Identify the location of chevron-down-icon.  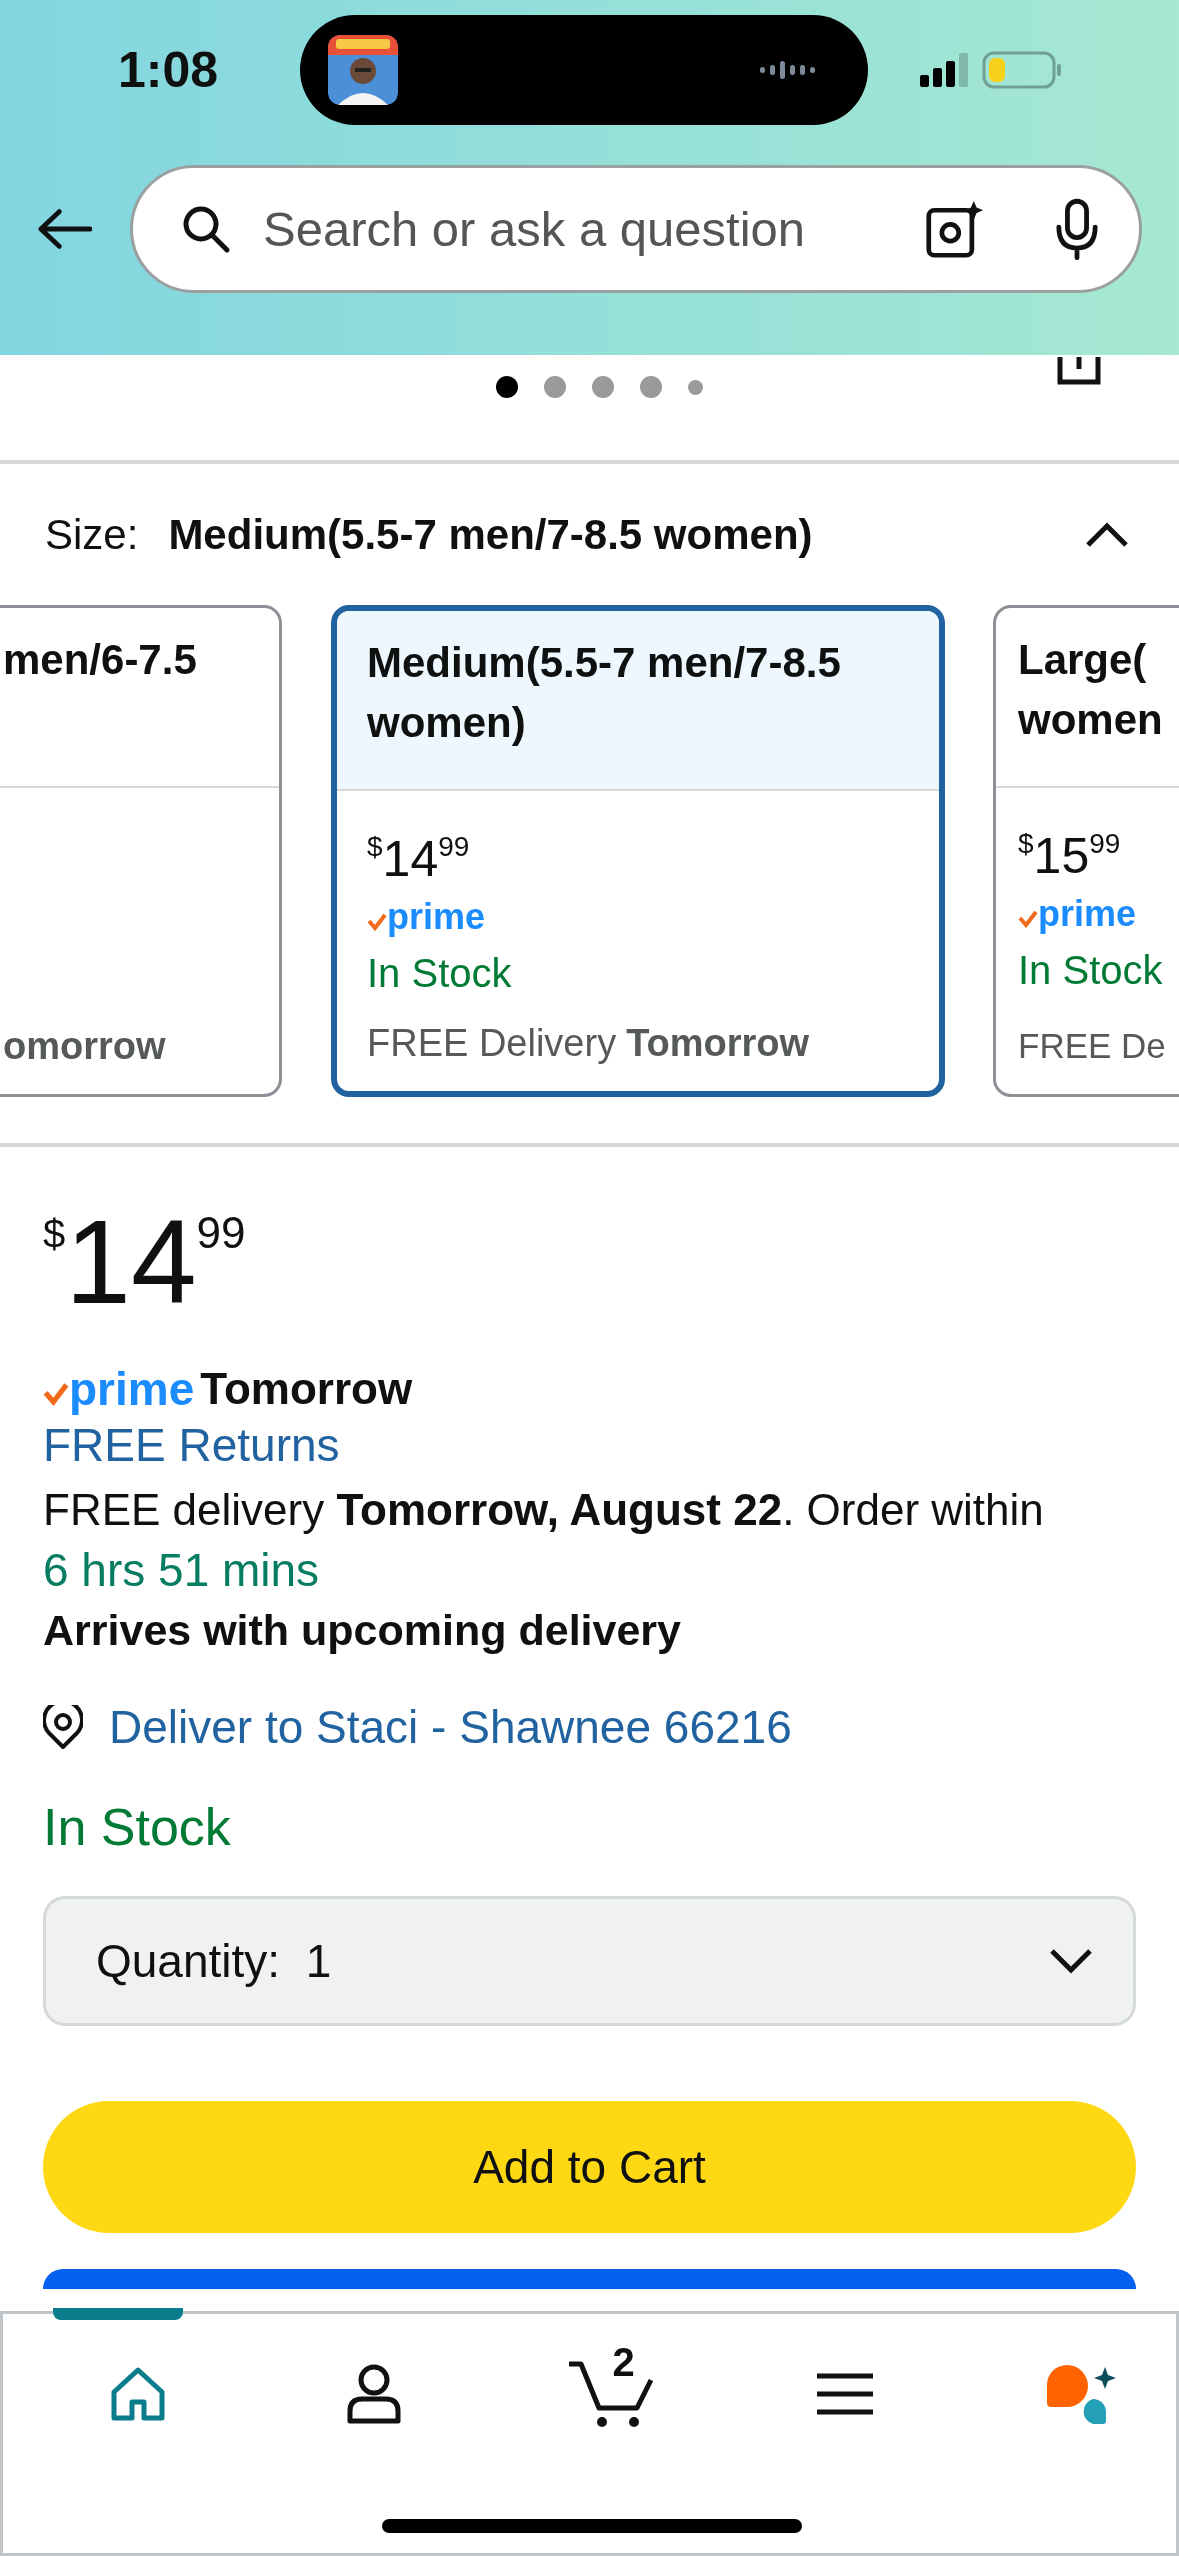
(1071, 1961).